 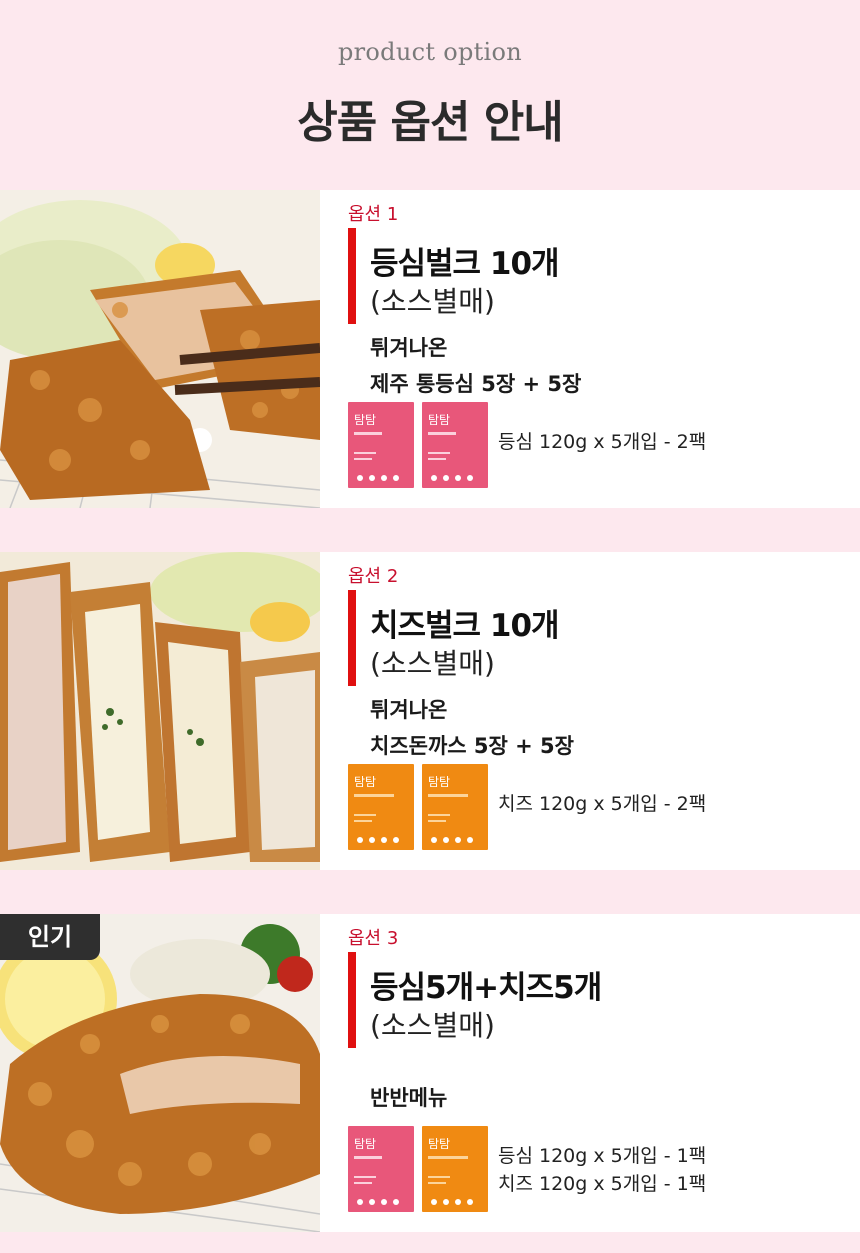 What do you see at coordinates (160, 711) in the screenshot?
I see `cheese-cutlet-photo` at bounding box center [160, 711].